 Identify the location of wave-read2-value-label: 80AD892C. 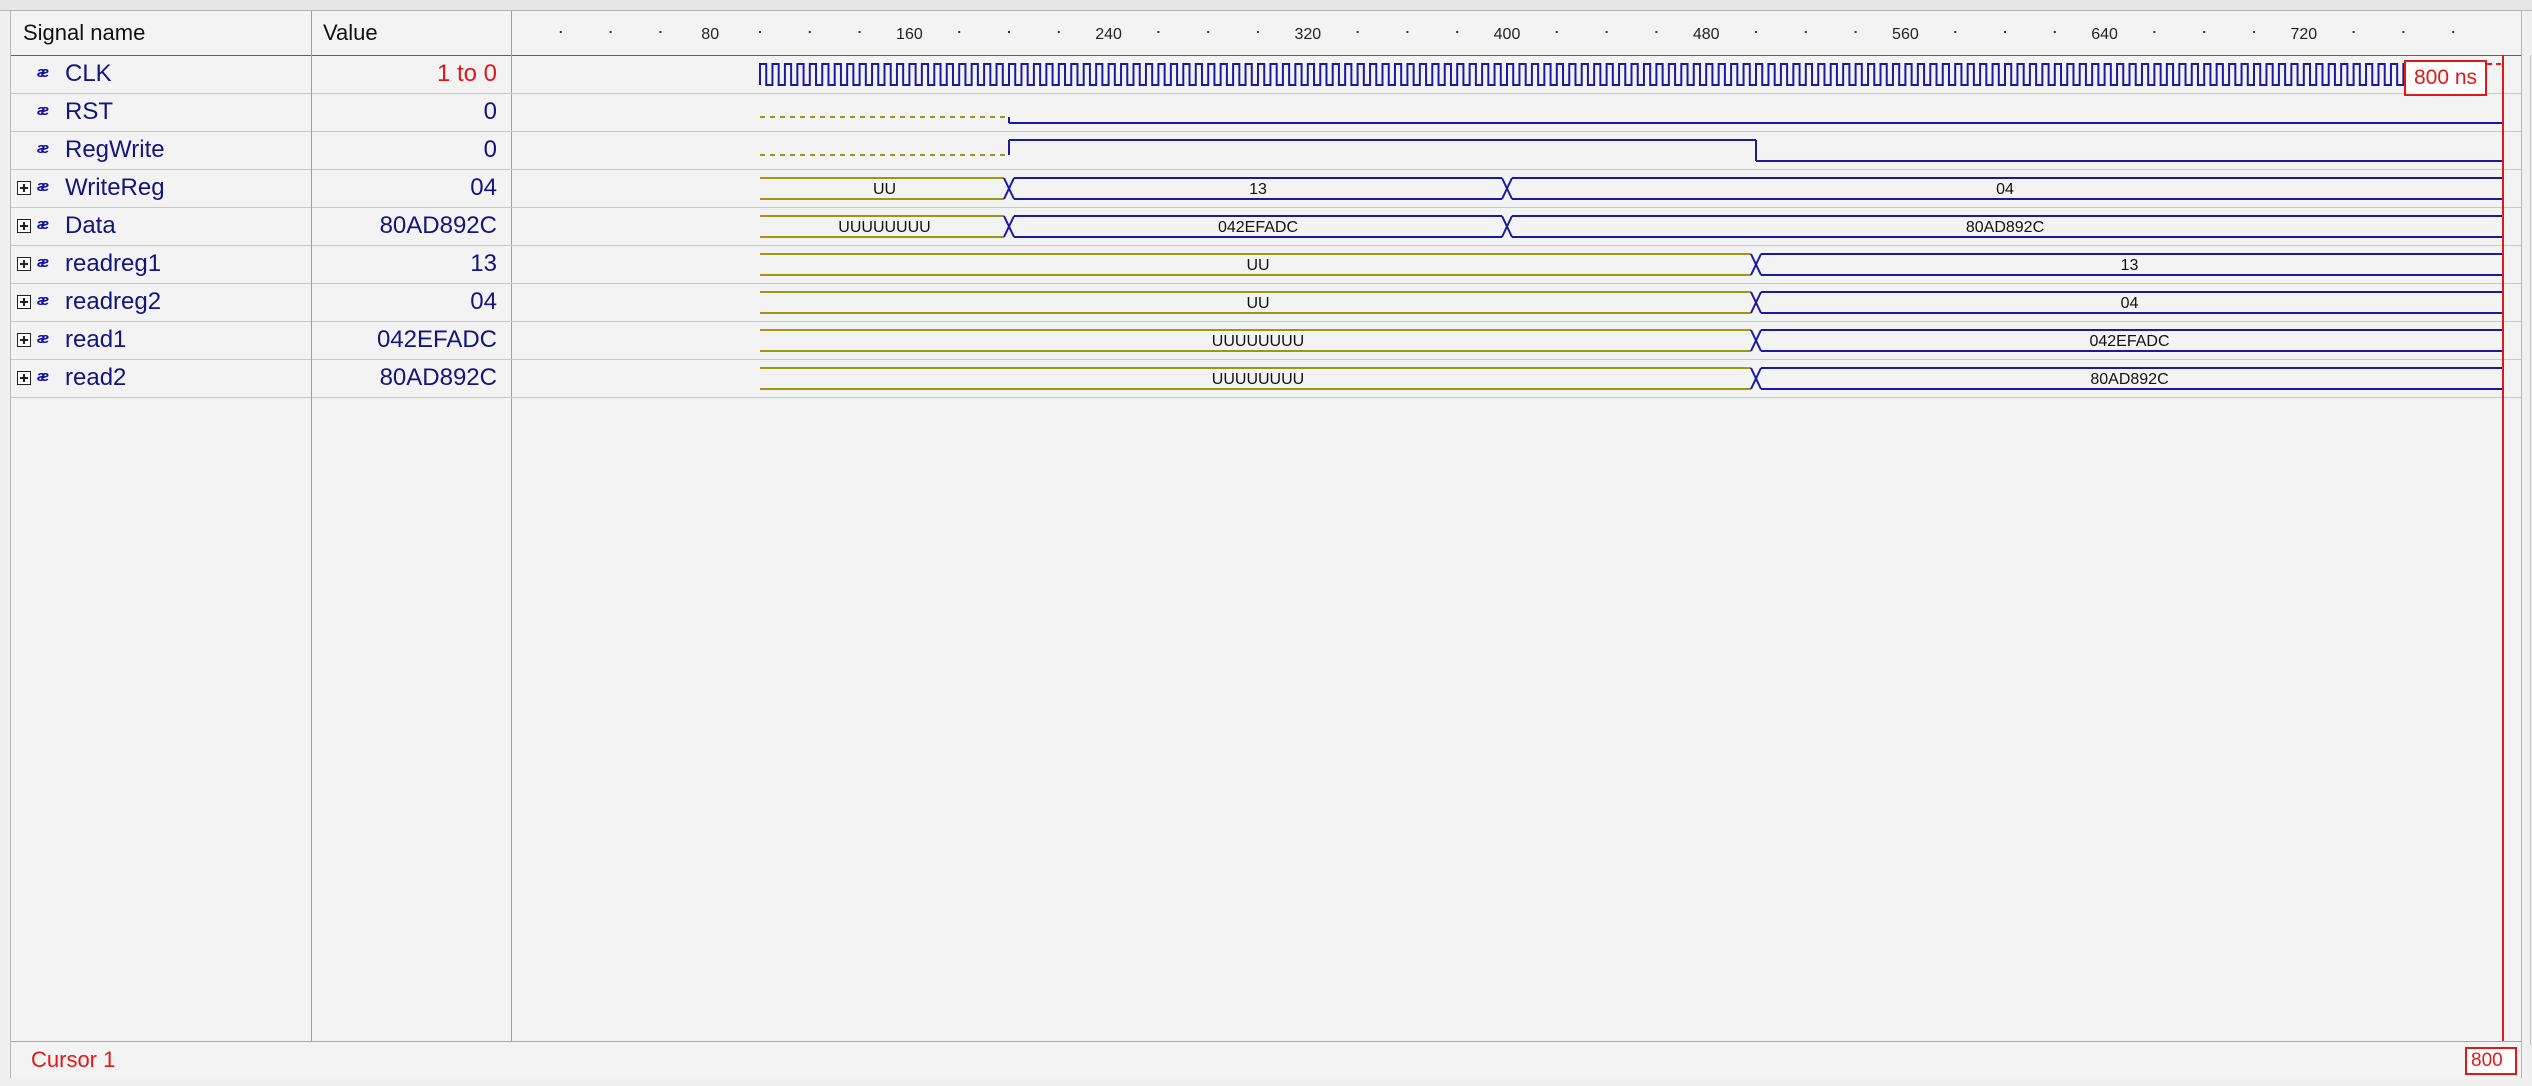
(2129, 379).